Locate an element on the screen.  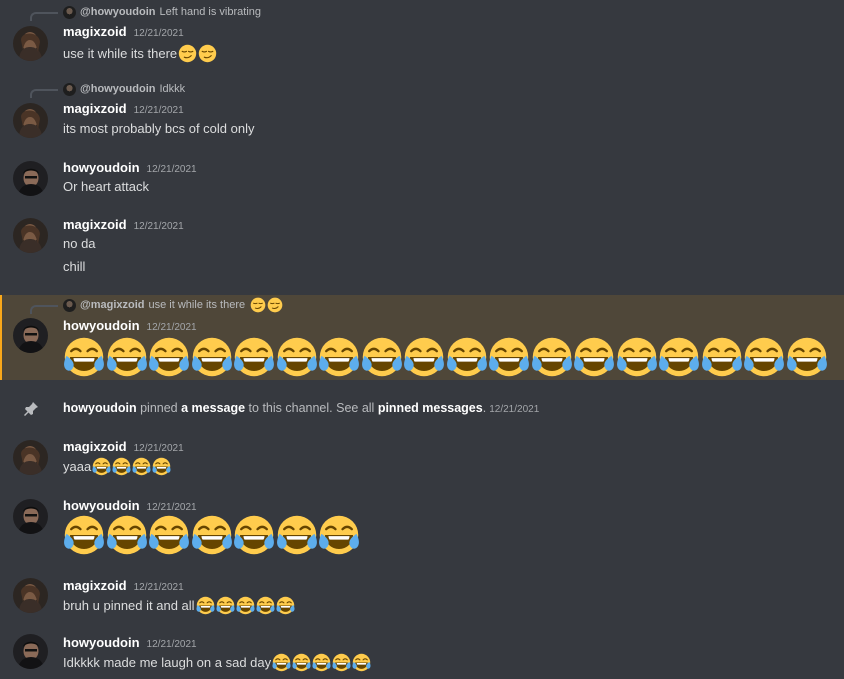
message-text: use it while its there is located at coordinates (120, 53).